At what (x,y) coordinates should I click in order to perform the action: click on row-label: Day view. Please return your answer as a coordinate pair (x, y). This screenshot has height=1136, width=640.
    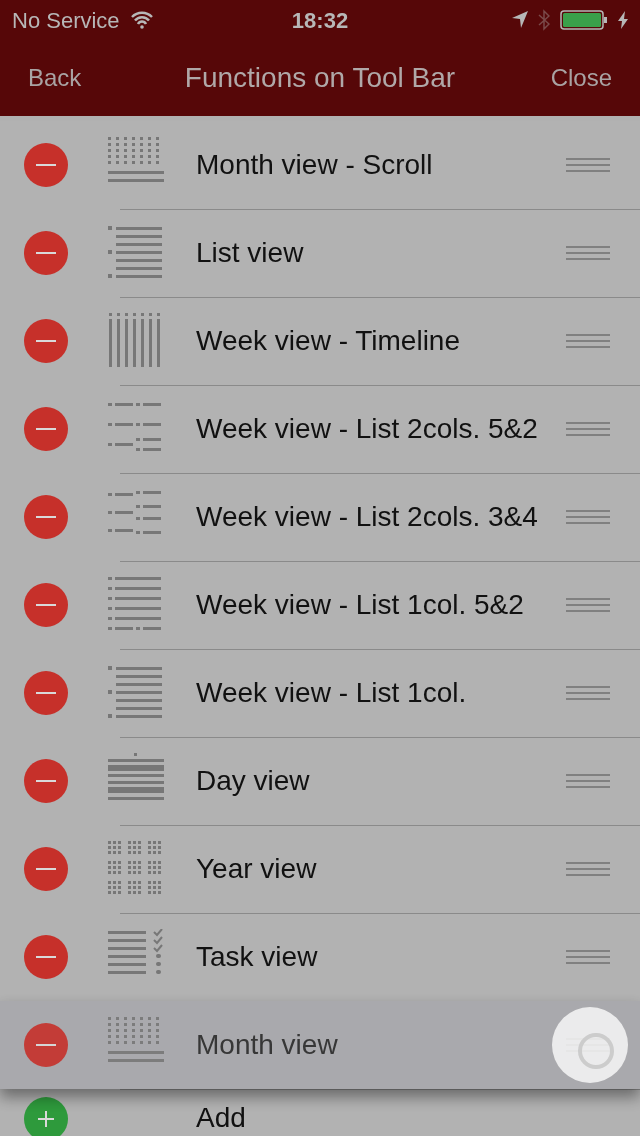
    Looking at the image, I should click on (253, 781).